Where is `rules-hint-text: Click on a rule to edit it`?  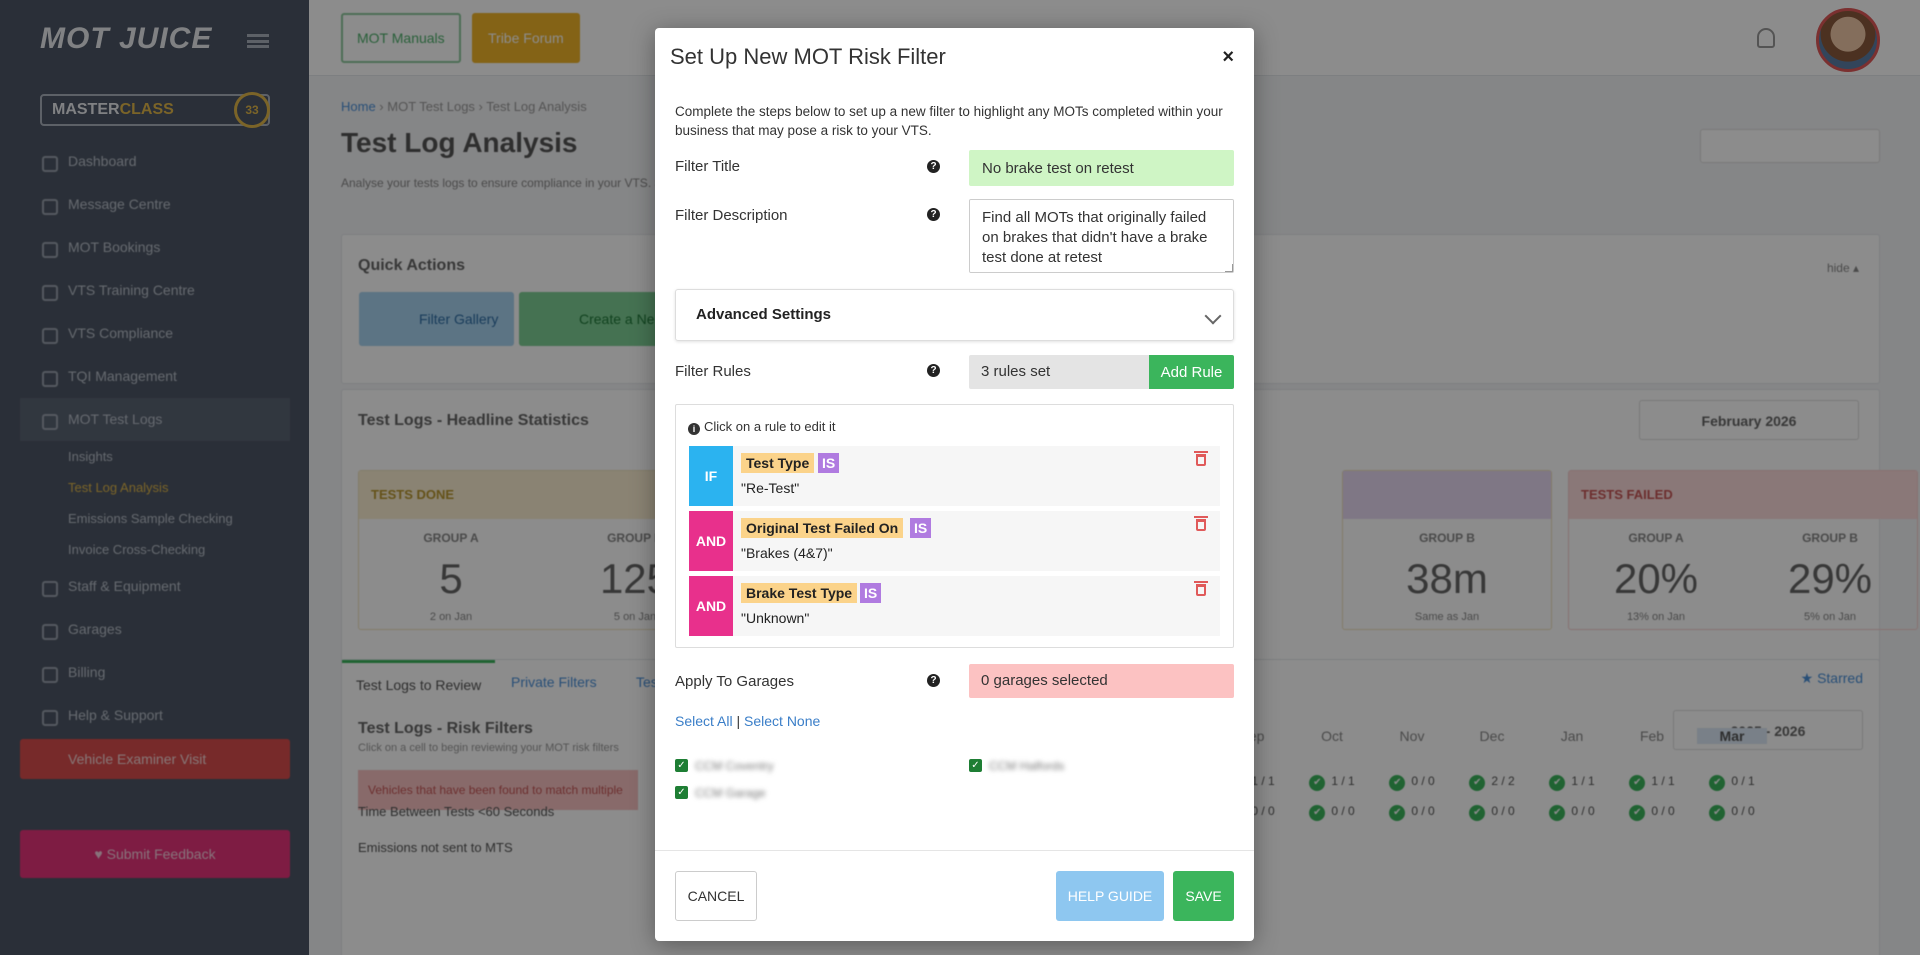 rules-hint-text: Click on a rule to edit it is located at coordinates (770, 426).